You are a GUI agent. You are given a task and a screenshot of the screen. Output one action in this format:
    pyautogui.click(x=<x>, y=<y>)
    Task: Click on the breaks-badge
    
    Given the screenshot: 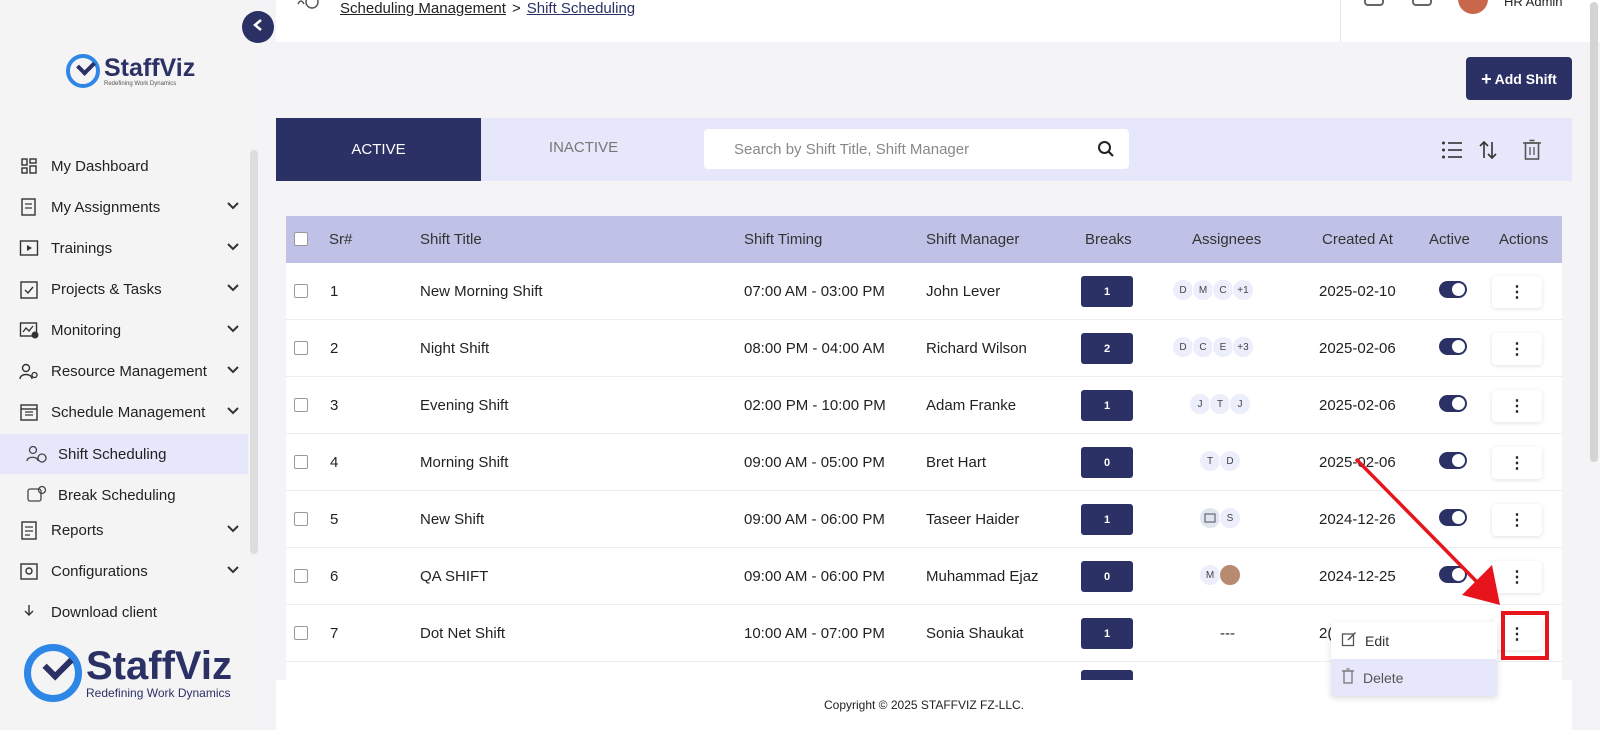 What is the action you would take?
    pyautogui.click(x=1107, y=675)
    